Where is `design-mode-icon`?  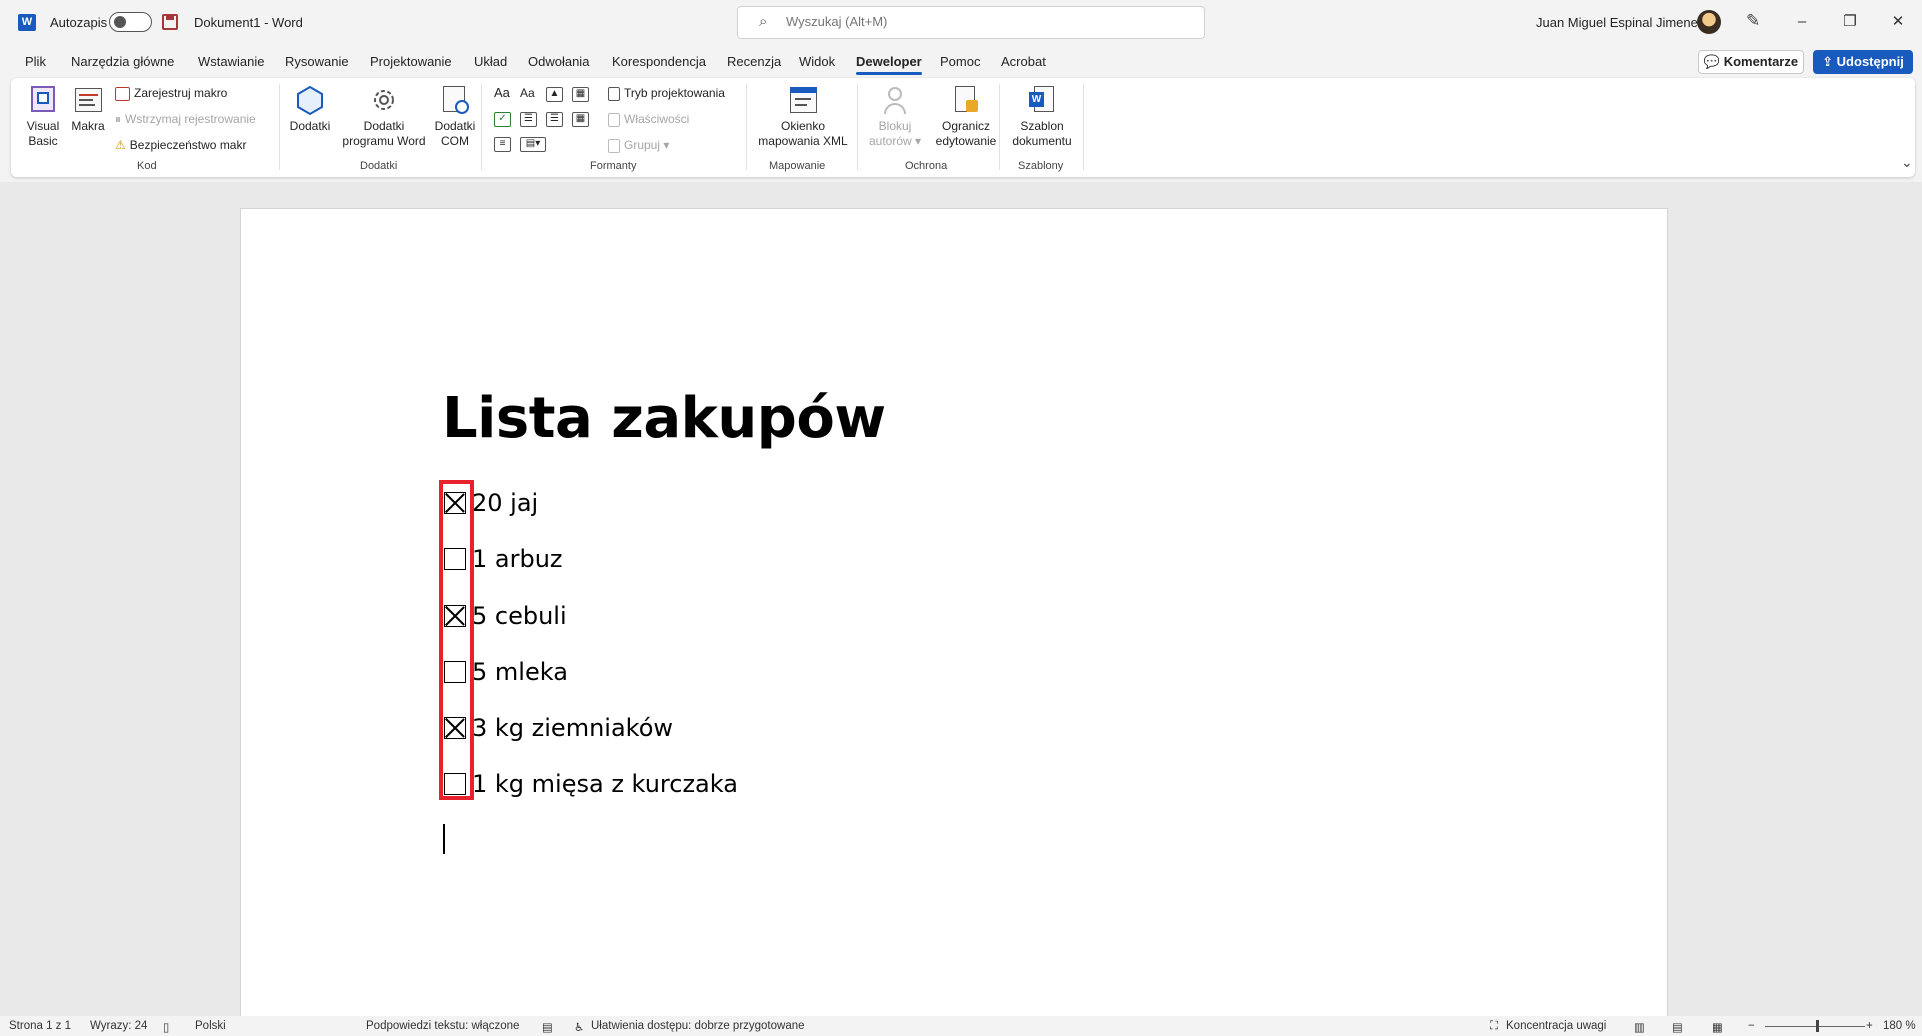
design-mode-icon is located at coordinates (614, 93).